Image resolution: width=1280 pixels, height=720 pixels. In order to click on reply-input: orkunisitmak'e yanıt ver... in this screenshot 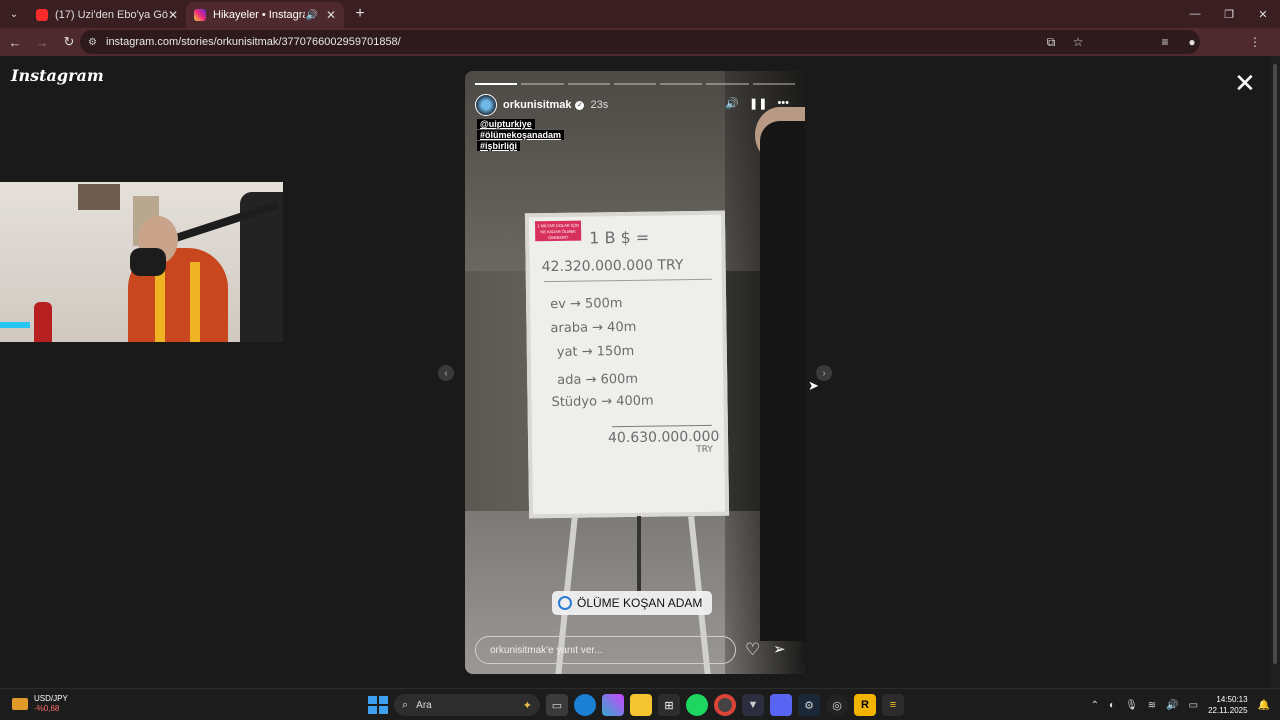, I will do `click(605, 650)`.